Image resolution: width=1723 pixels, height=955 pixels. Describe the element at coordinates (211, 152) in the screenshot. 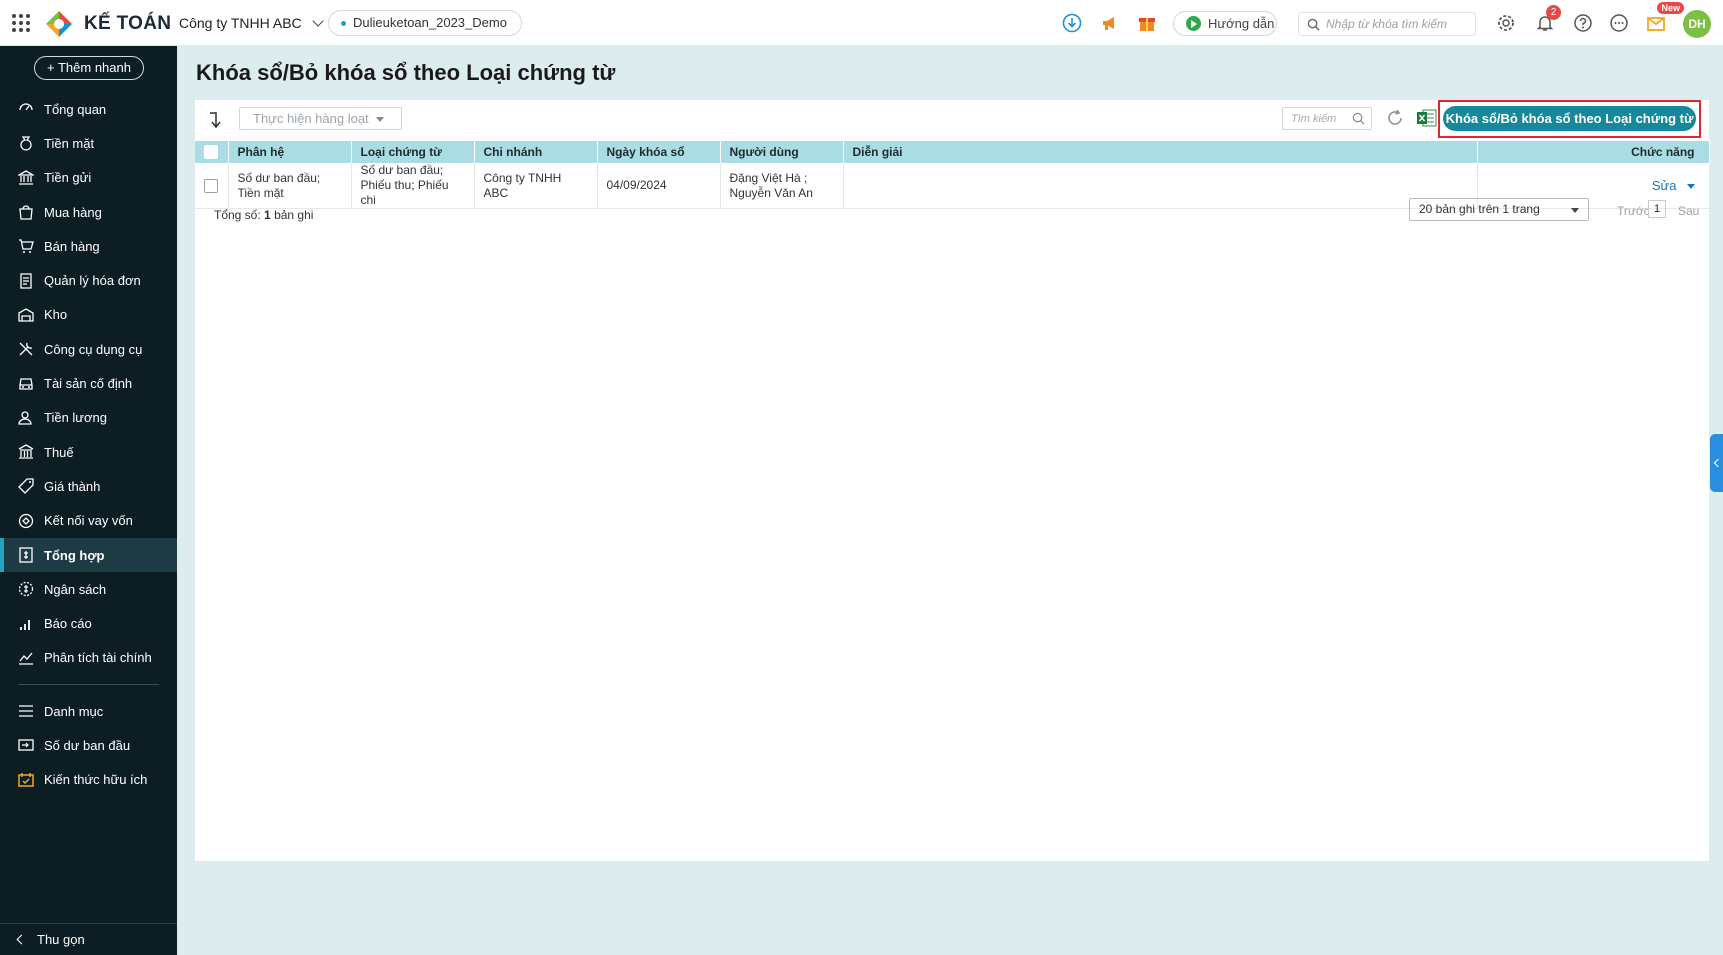

I see `select-all-checkbox` at that location.